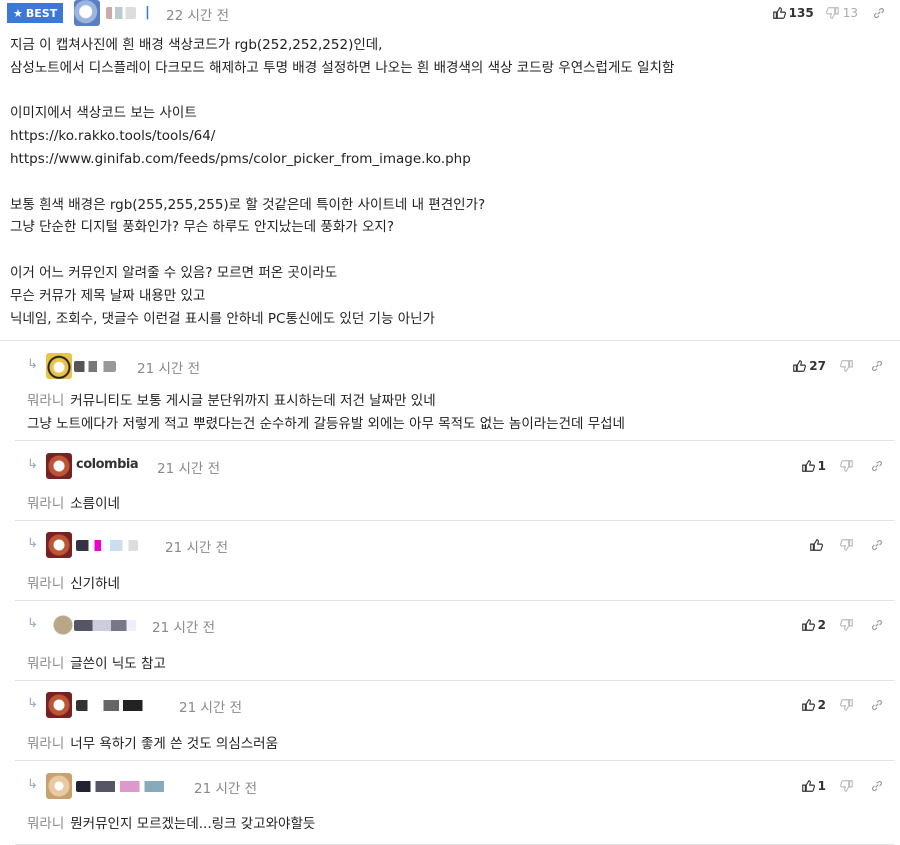 This screenshot has height=845, width=900. I want to click on reply-text-line: 뭐라니 글쓴이 닉도 참고, so click(96, 664).